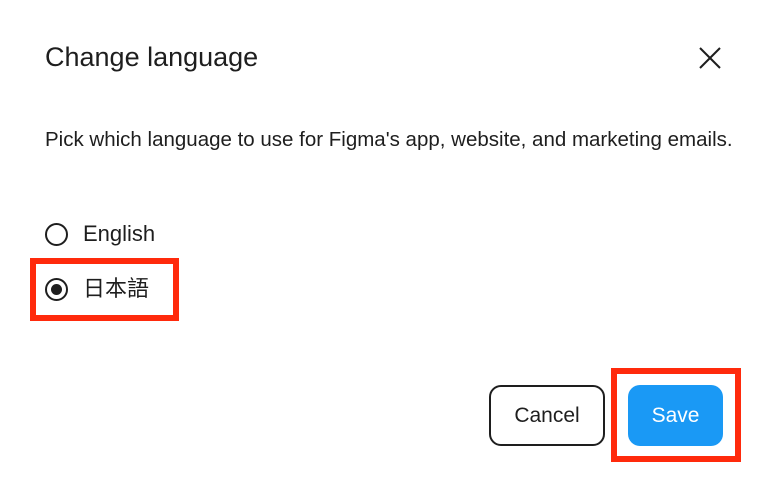 The width and height of the screenshot is (768, 490). I want to click on close-button, so click(710, 58).